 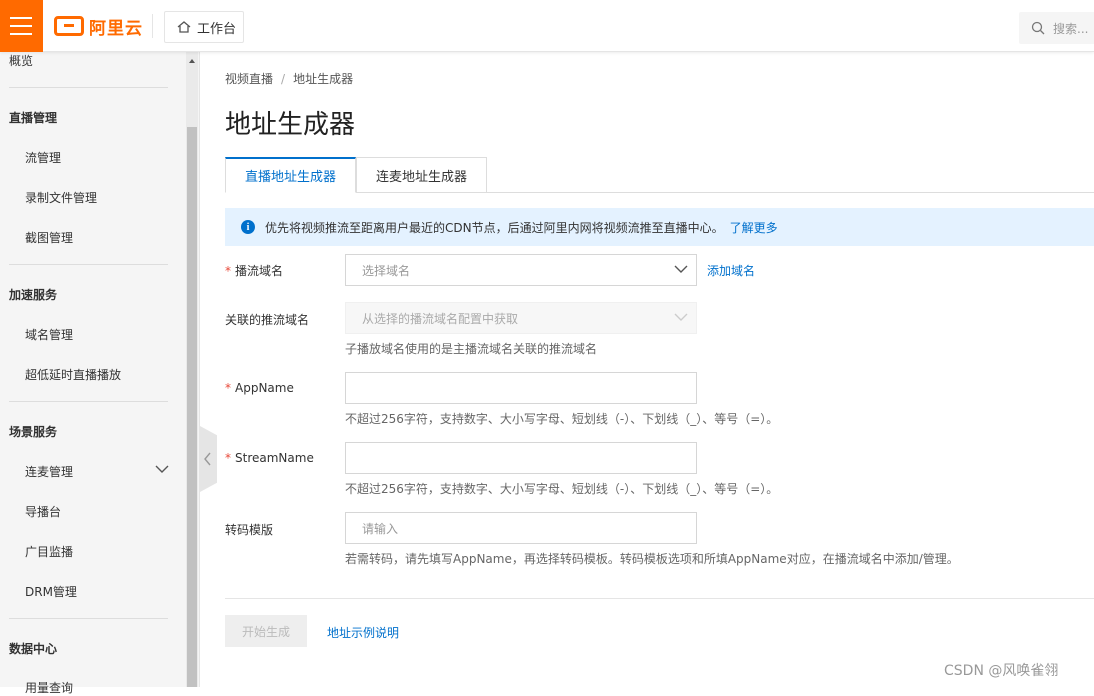 What do you see at coordinates (116, 28) in the screenshot?
I see `logo-text: 阿里云` at bounding box center [116, 28].